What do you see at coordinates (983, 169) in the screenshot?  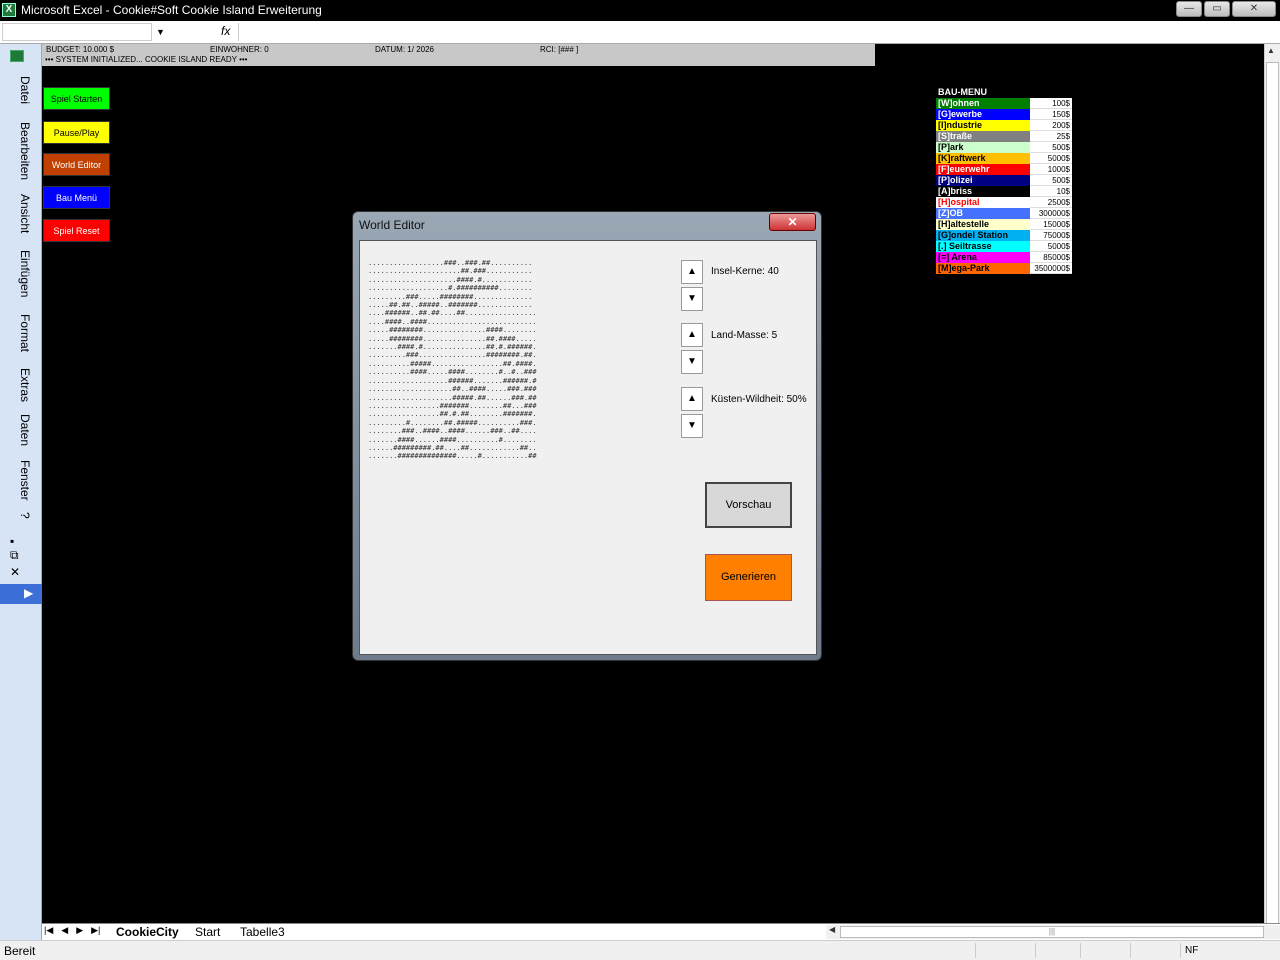 I see `bau-menu-item-label: [F]euerwehr` at bounding box center [983, 169].